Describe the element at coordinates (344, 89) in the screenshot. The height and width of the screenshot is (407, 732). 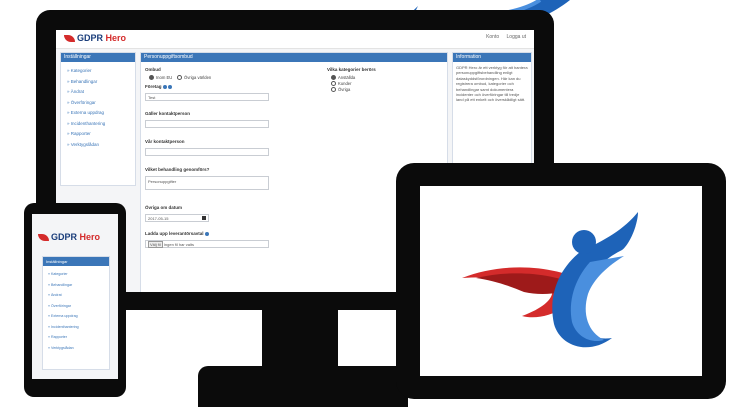
I see `category-other-label: Övriga` at that location.